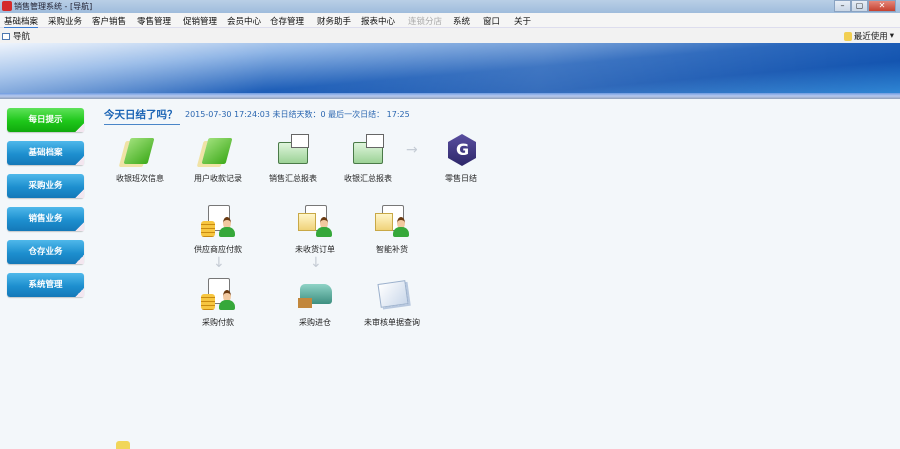 The width and height of the screenshot is (900, 449). Describe the element at coordinates (45, 285) in the screenshot. I see `sidebar-system-management: 系统管理` at that location.